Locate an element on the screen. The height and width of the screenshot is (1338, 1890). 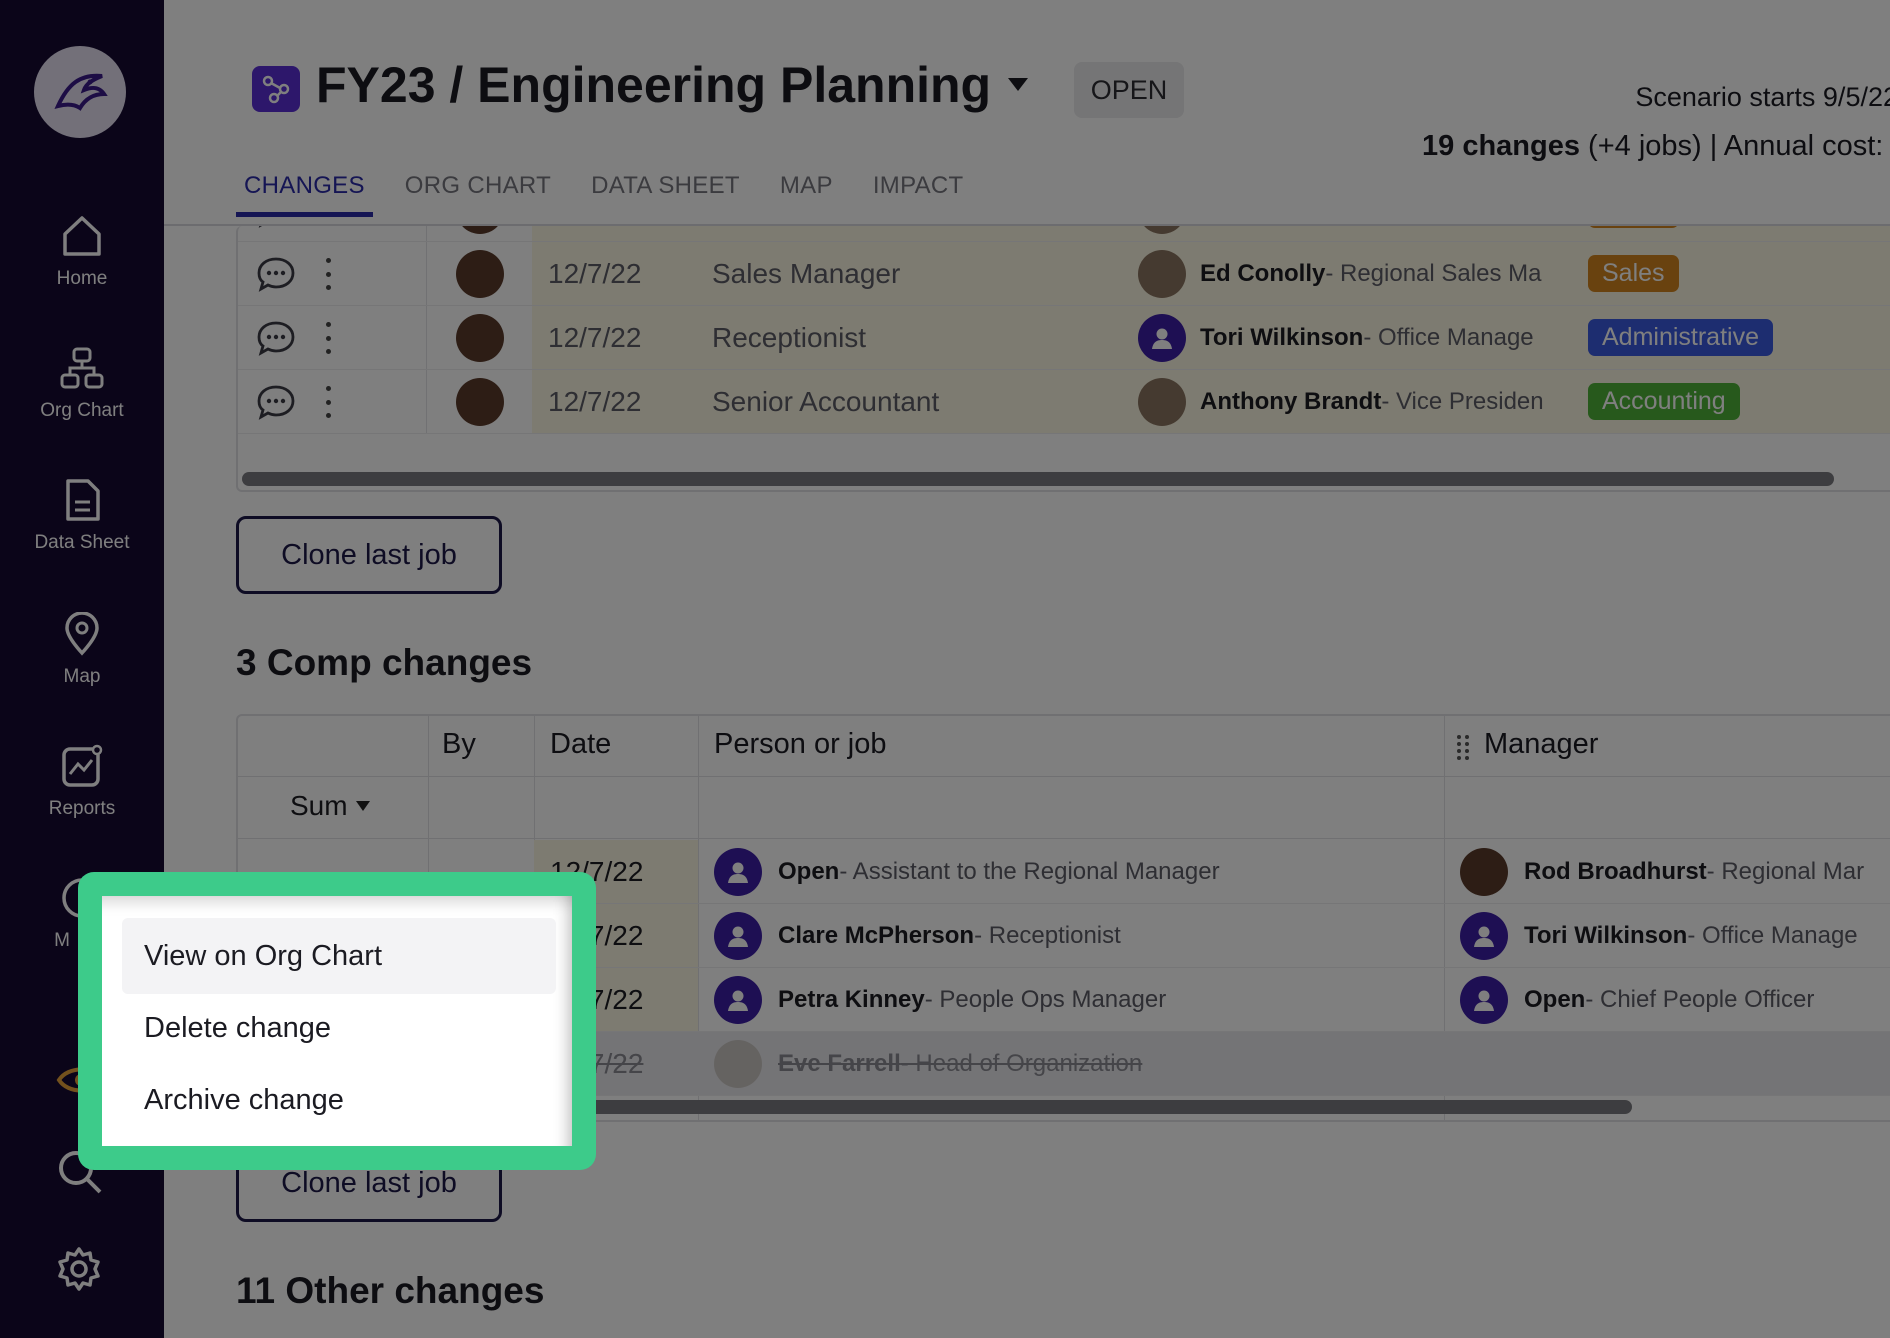
menu-item-view-on-org-chart: View on Org Chart is located at coordinates (339, 956).